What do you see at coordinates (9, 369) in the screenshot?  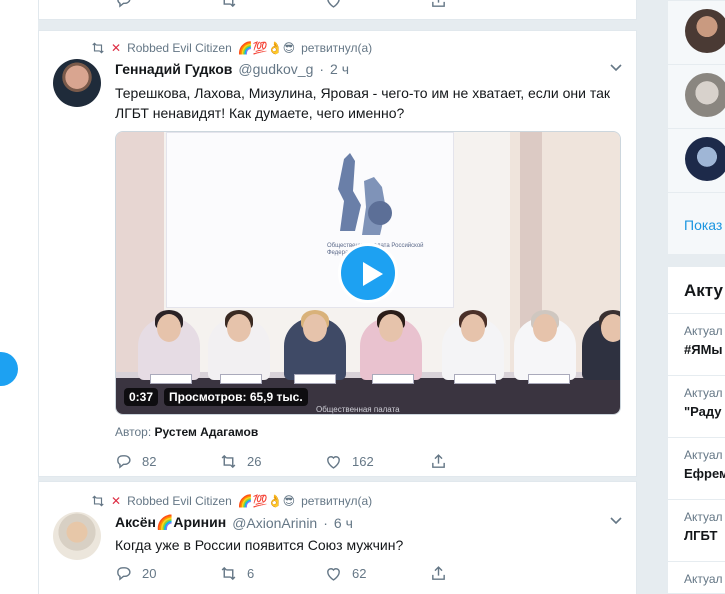 I see `compose-tweet-button` at bounding box center [9, 369].